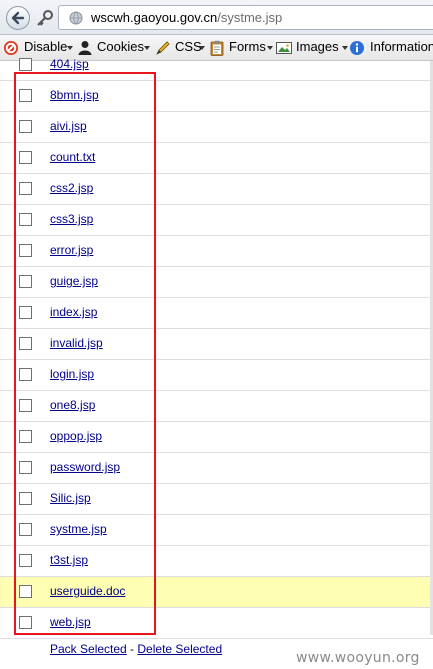  I want to click on table-row: one8.jsp, so click(216, 406).